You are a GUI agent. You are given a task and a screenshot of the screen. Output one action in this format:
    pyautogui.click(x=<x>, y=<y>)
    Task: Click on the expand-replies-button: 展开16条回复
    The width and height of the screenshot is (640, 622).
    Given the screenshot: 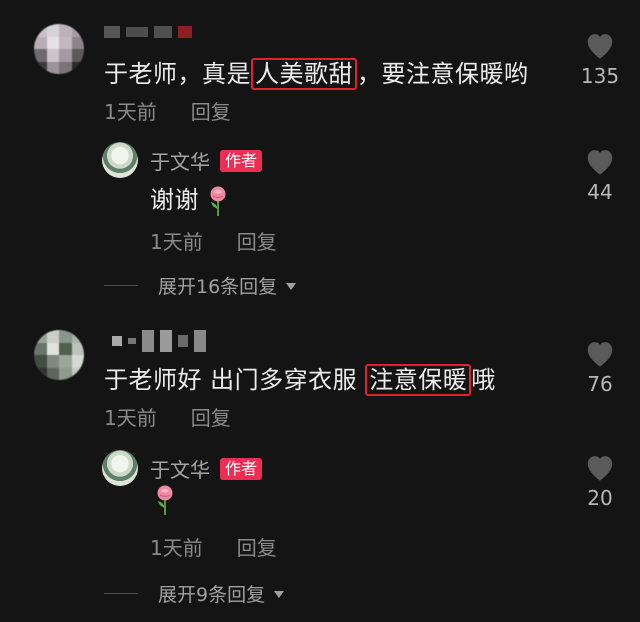 What is the action you would take?
    pyautogui.click(x=200, y=285)
    